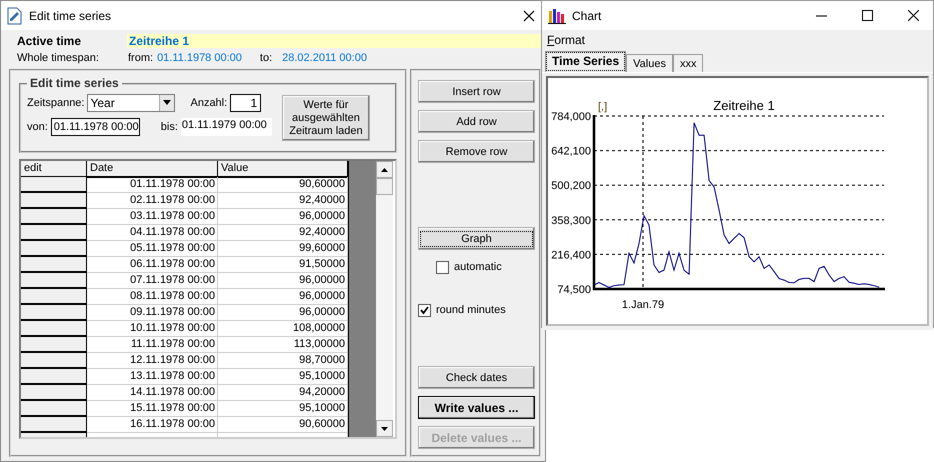  I want to click on bar-chart-icon, so click(557, 16).